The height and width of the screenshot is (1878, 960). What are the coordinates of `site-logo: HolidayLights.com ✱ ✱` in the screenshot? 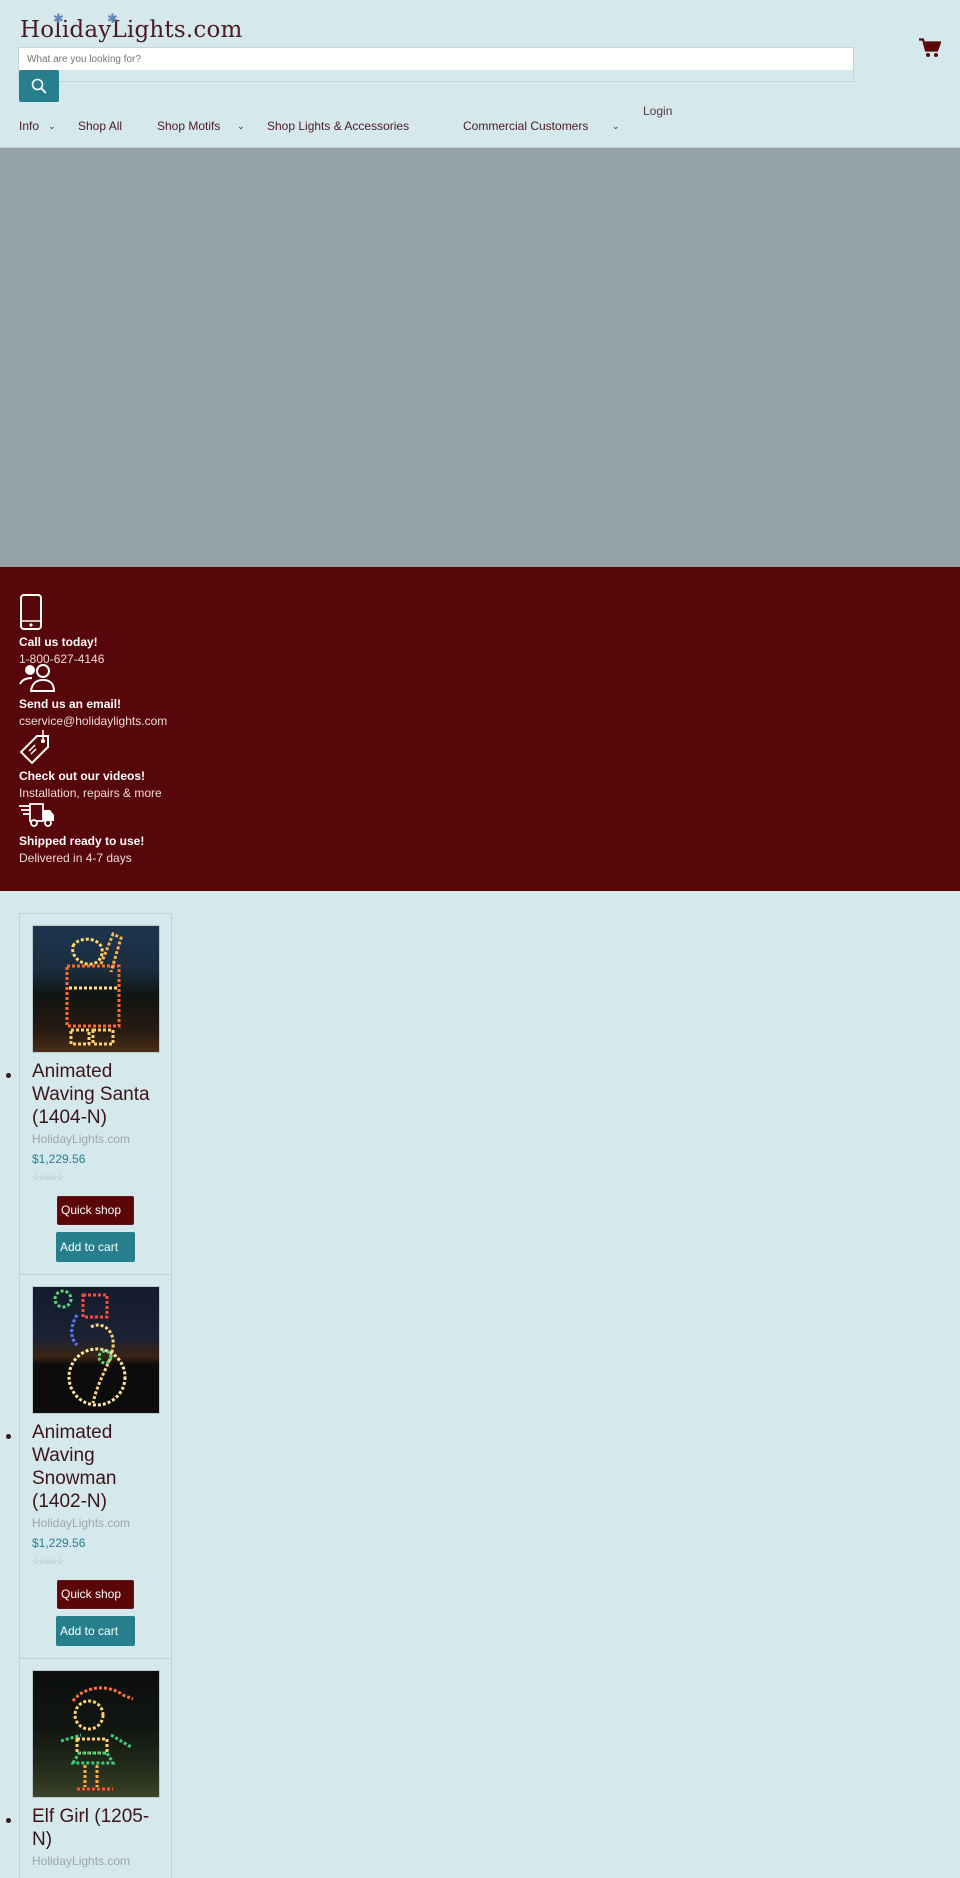 It's located at (131, 27).